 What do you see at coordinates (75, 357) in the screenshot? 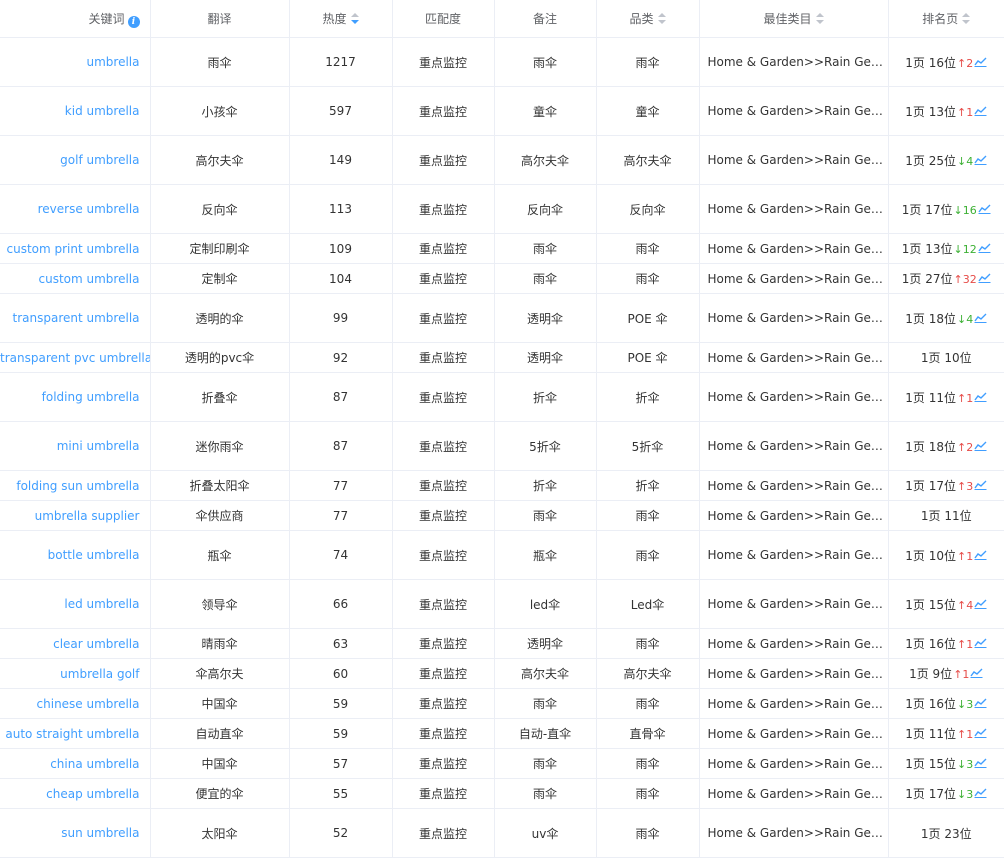
I see `keyword-link: transparent pvc umbrella` at bounding box center [75, 357].